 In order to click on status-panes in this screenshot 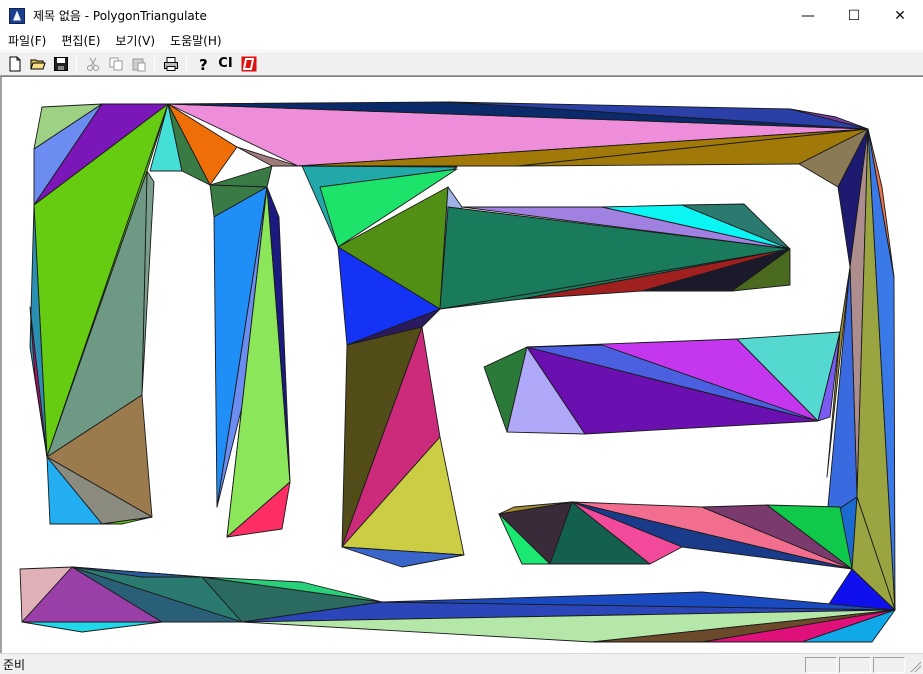, I will do `click(855, 665)`.